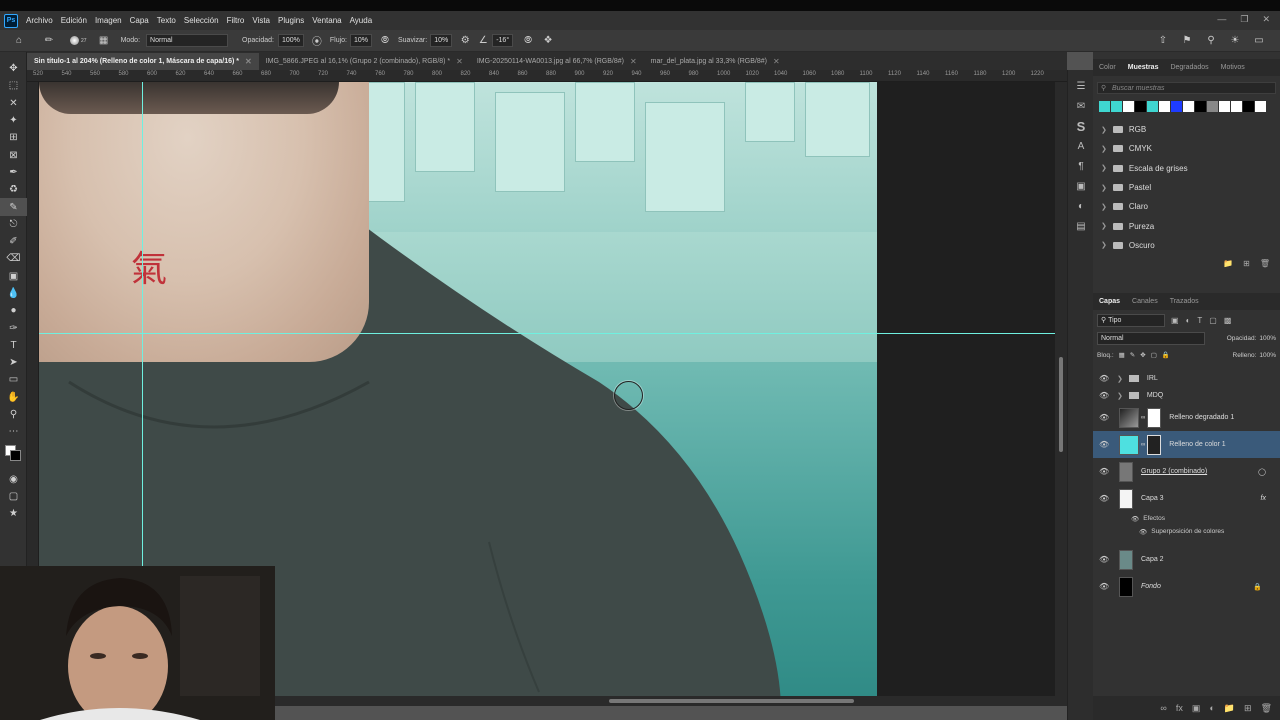  I want to click on eraser-tool-icon: ⌫, so click(13, 258).